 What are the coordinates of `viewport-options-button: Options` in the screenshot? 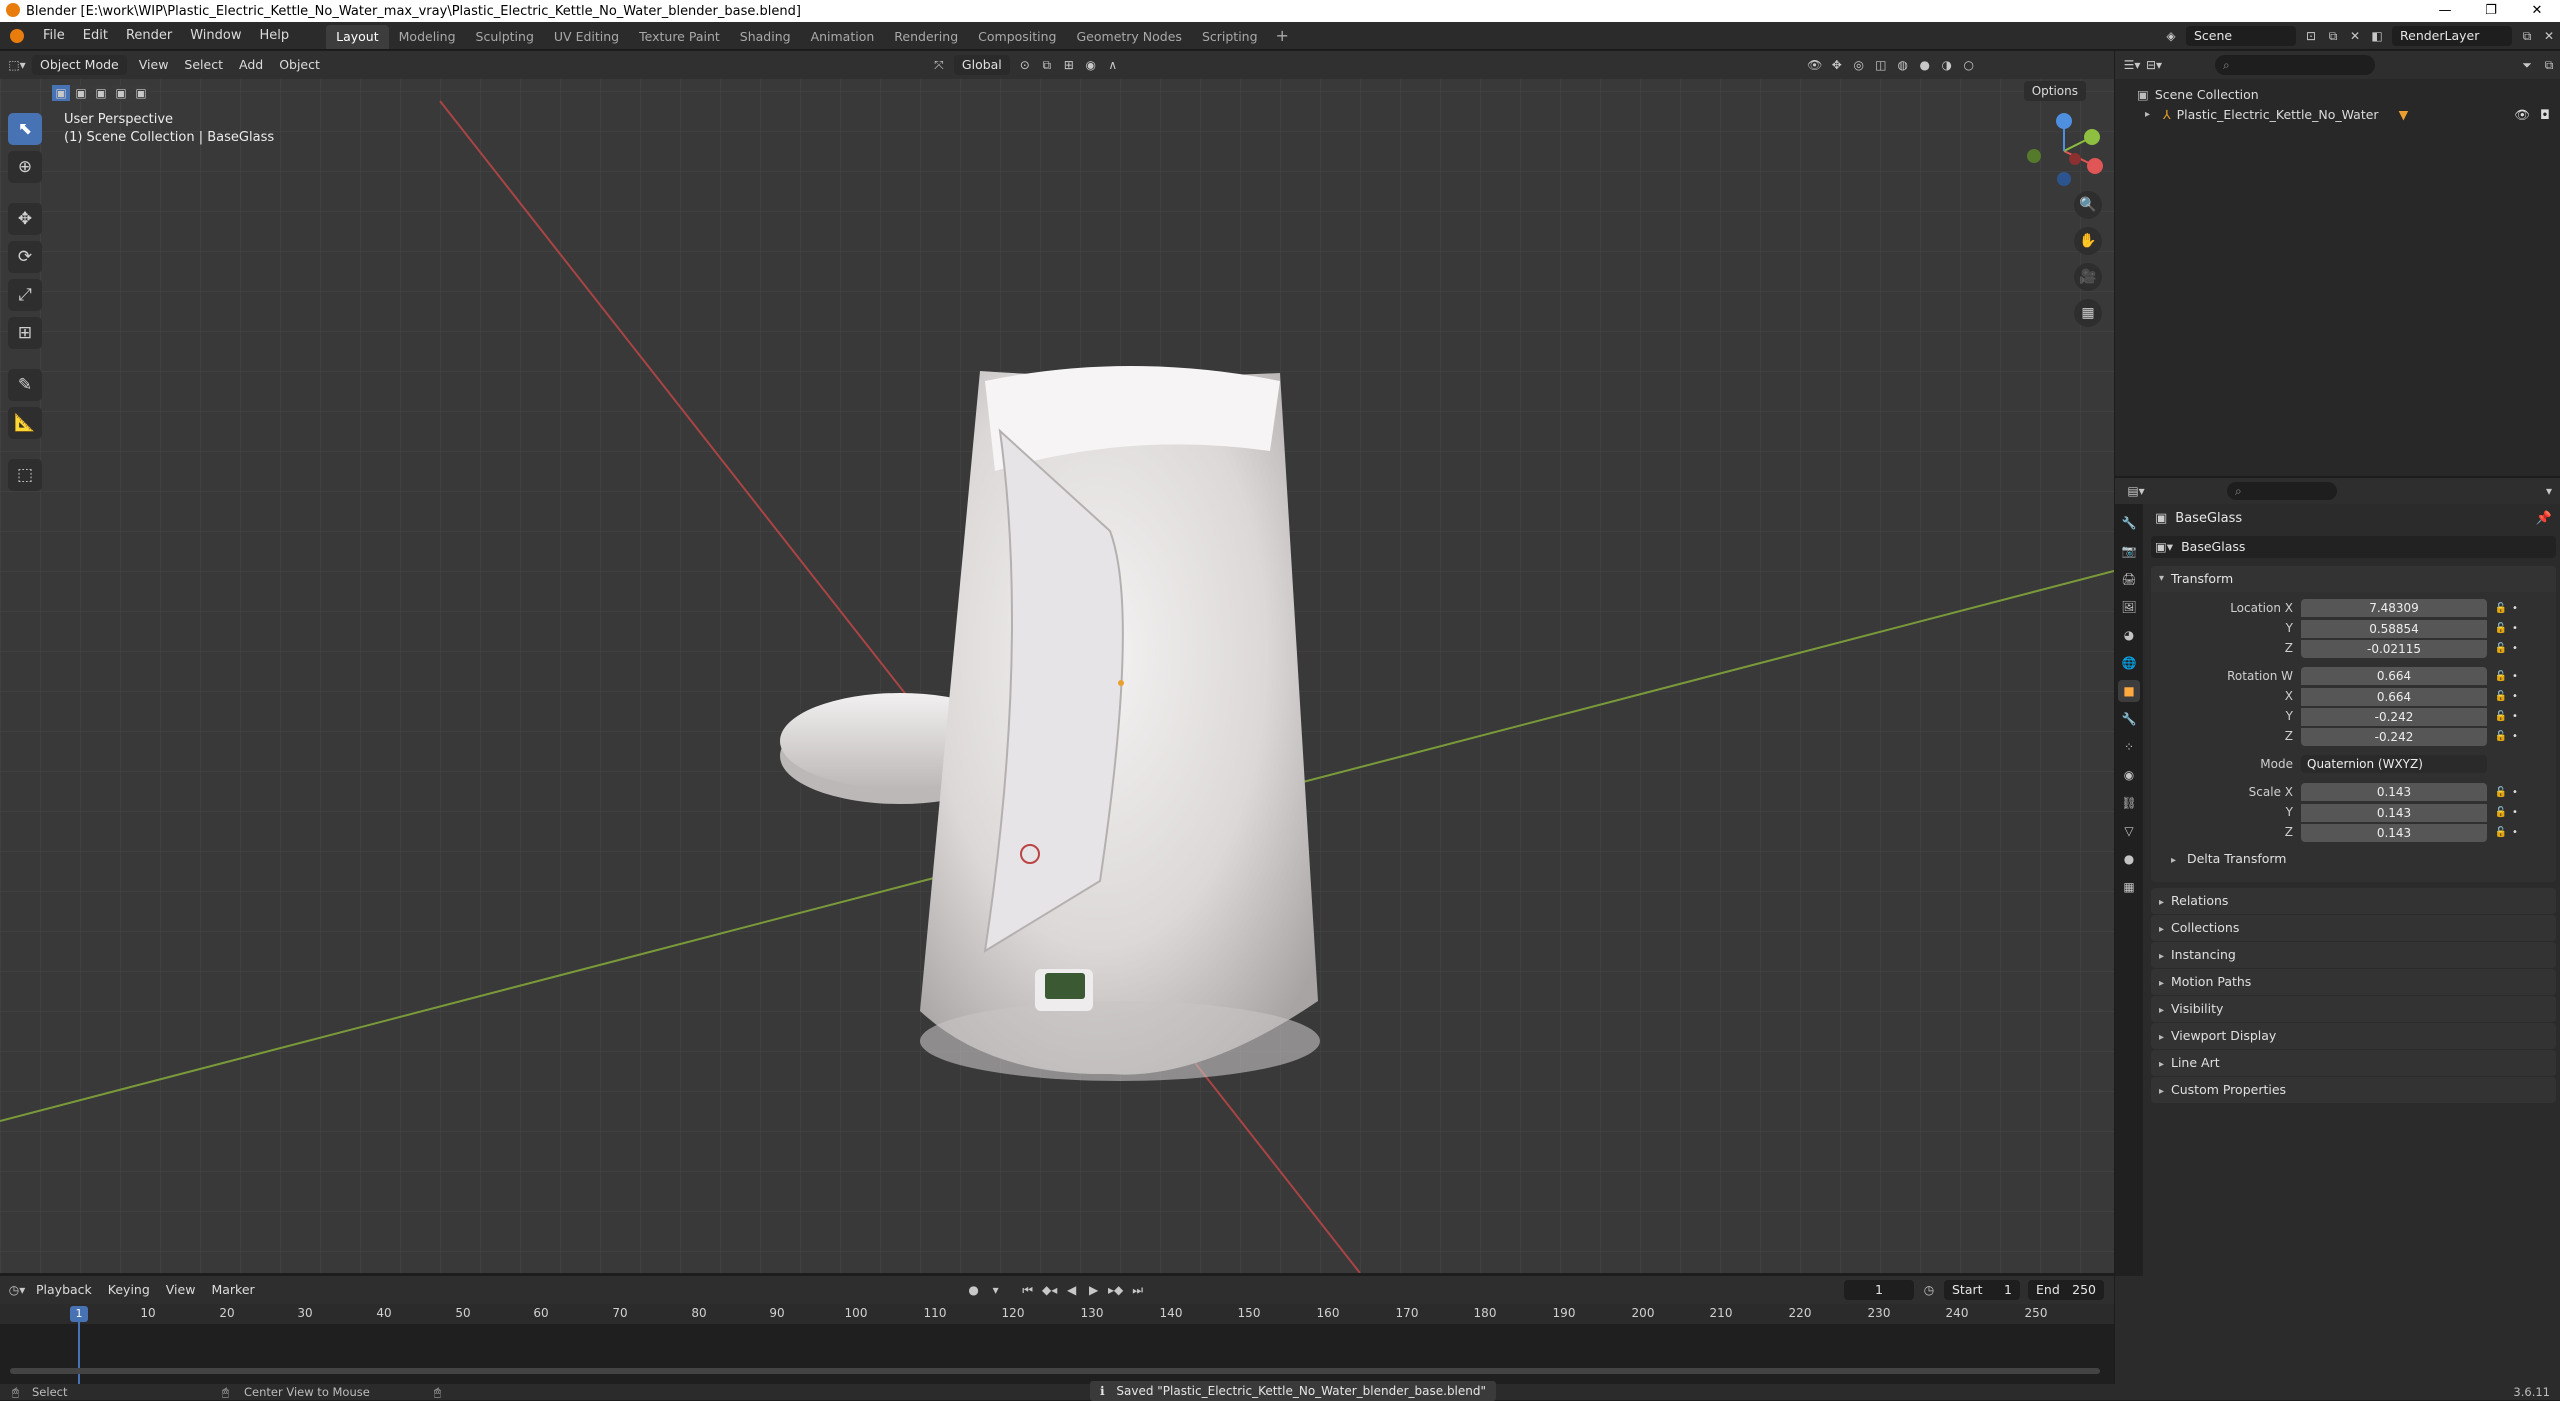 It's located at (2054, 91).